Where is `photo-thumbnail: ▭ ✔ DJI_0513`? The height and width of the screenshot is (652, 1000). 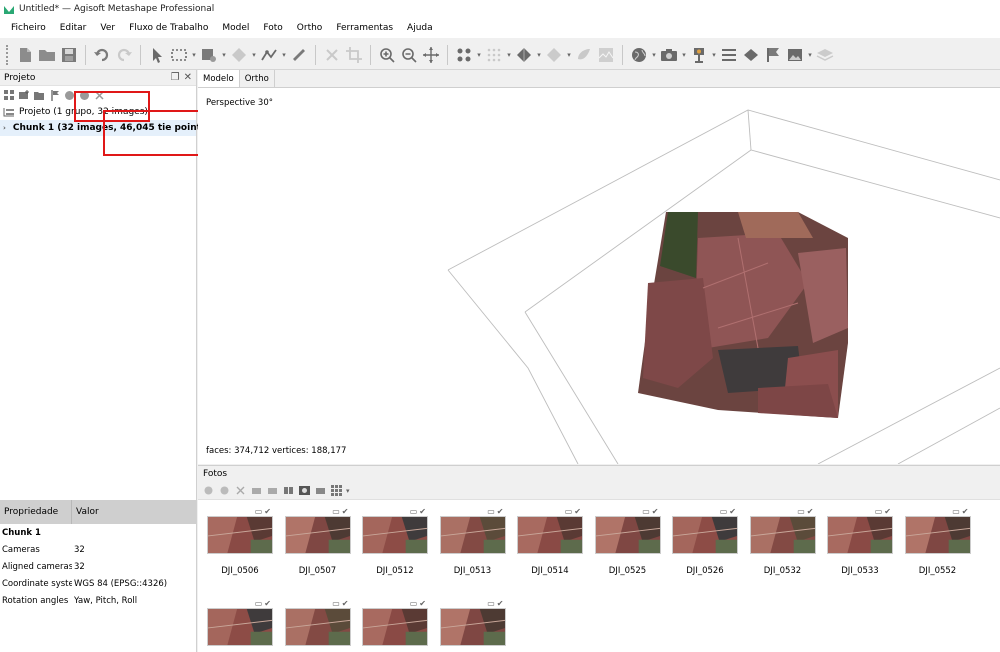
photo-thumbnail: ▭ ✔ DJI_0513 is located at coordinates (473, 541).